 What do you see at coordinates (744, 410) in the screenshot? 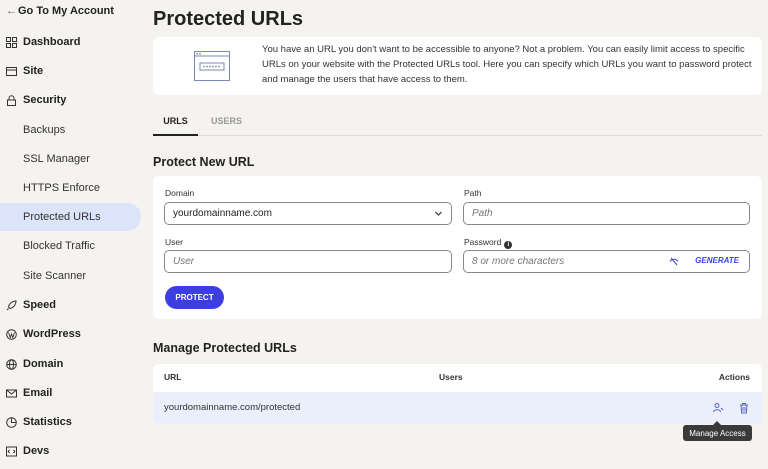
I see `delete-icon` at bounding box center [744, 410].